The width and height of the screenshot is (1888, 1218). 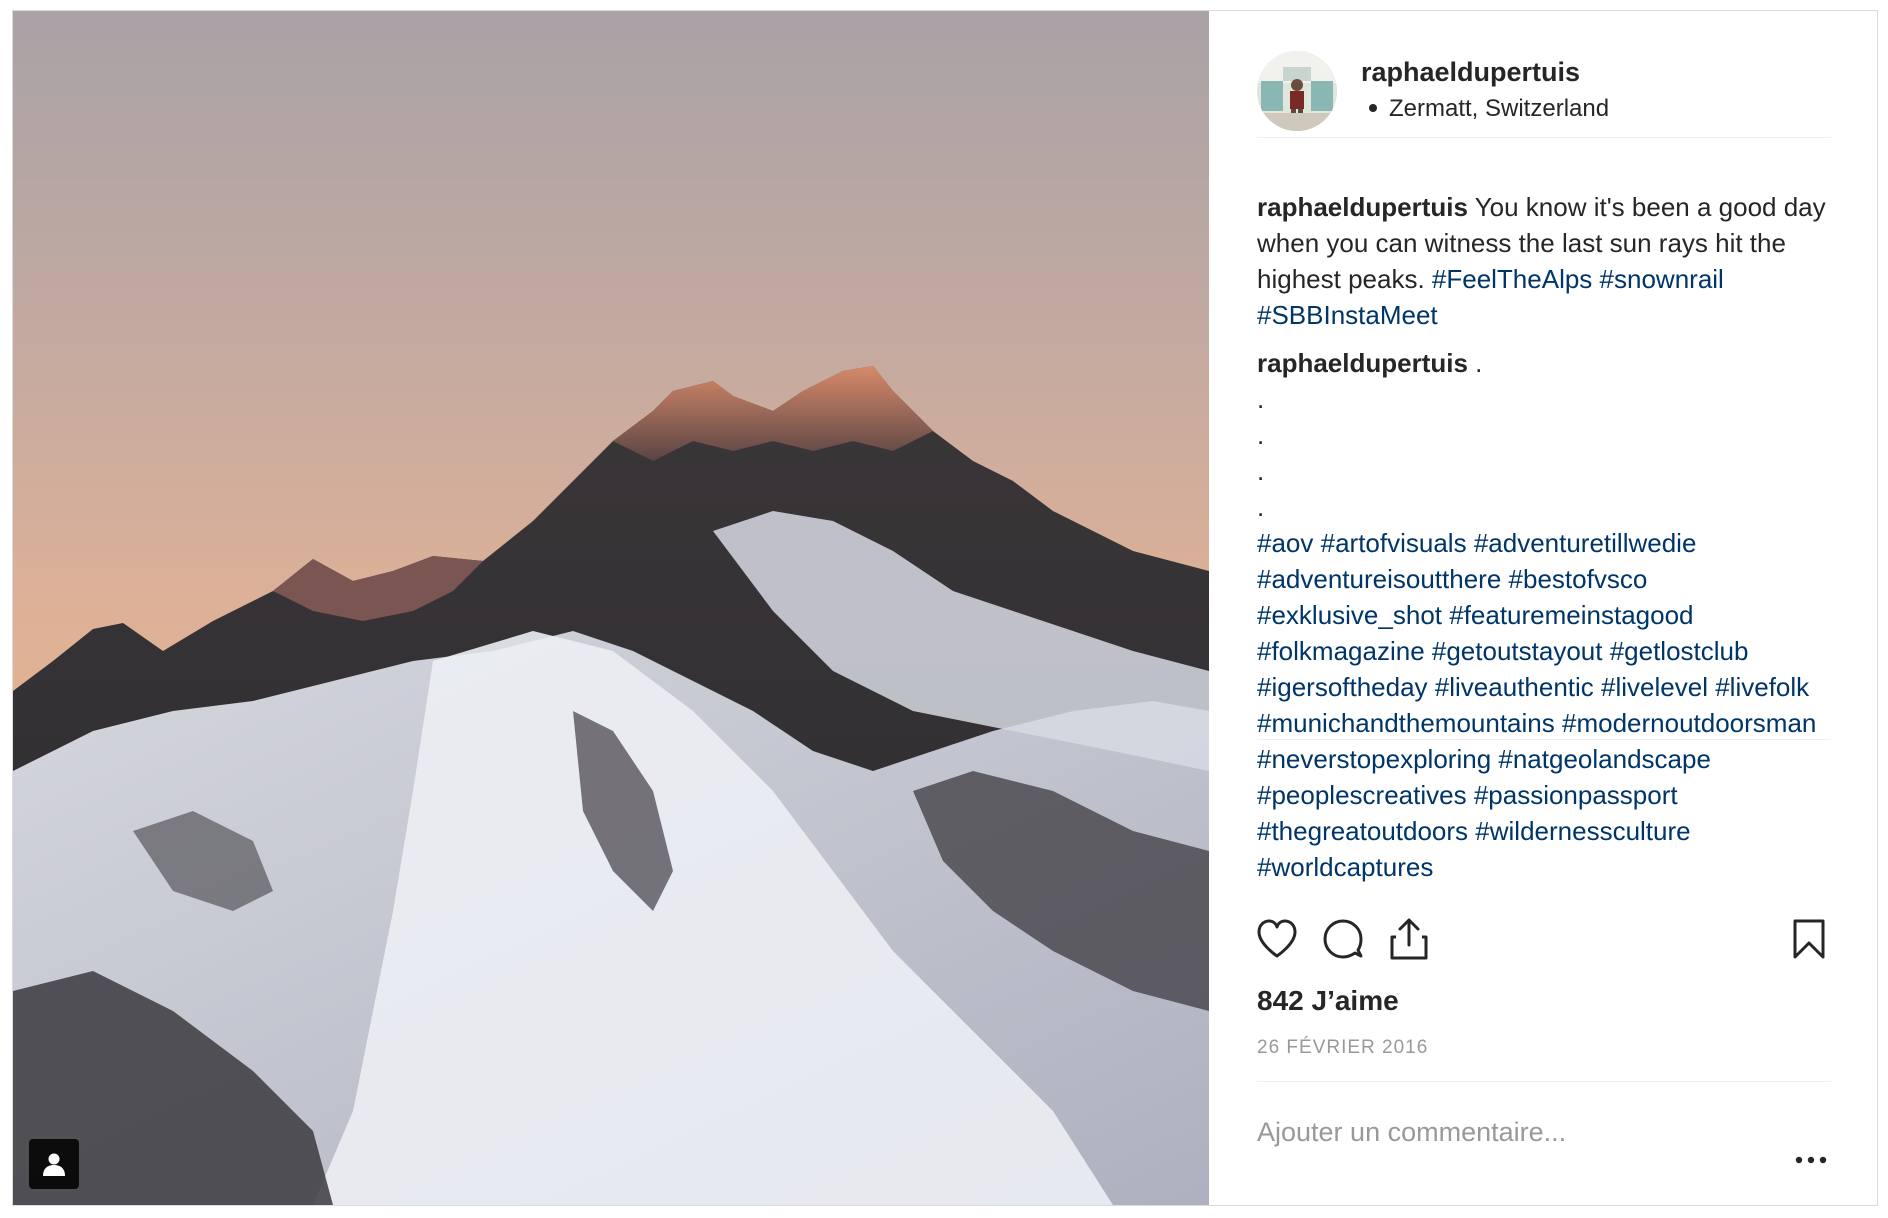 I want to click on hashtag-link: #exklusive_shot, so click(x=1349, y=615).